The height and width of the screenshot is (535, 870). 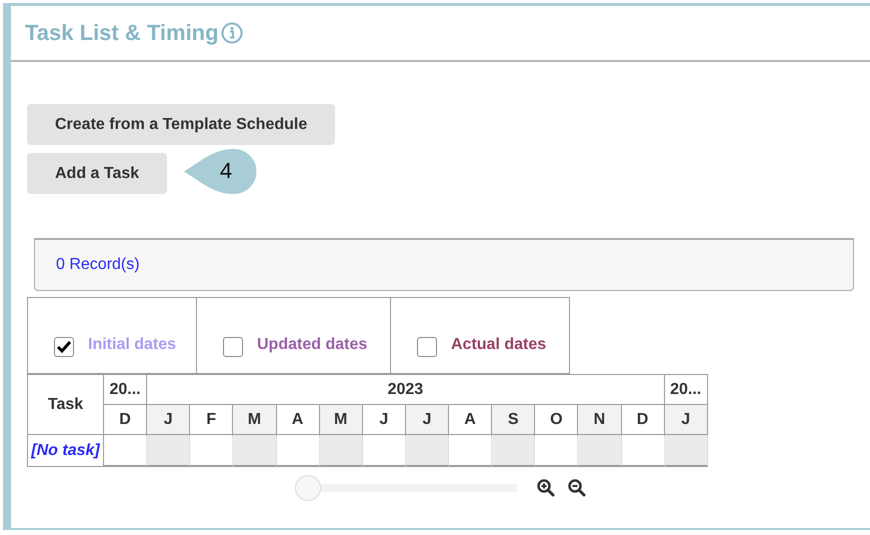 I want to click on column-header: Task, so click(x=65, y=404).